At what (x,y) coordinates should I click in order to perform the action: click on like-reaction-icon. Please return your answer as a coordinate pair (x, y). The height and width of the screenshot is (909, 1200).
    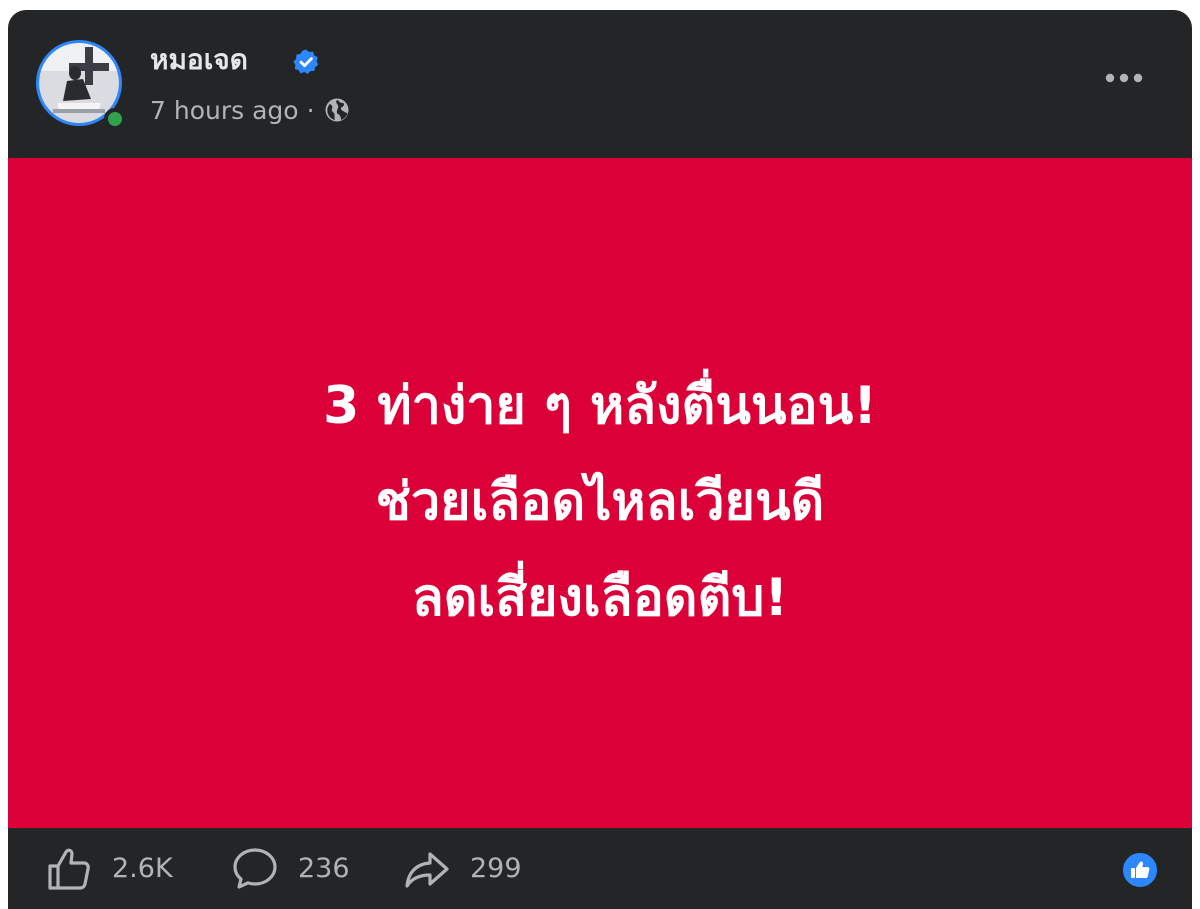
    Looking at the image, I should click on (1140, 869).